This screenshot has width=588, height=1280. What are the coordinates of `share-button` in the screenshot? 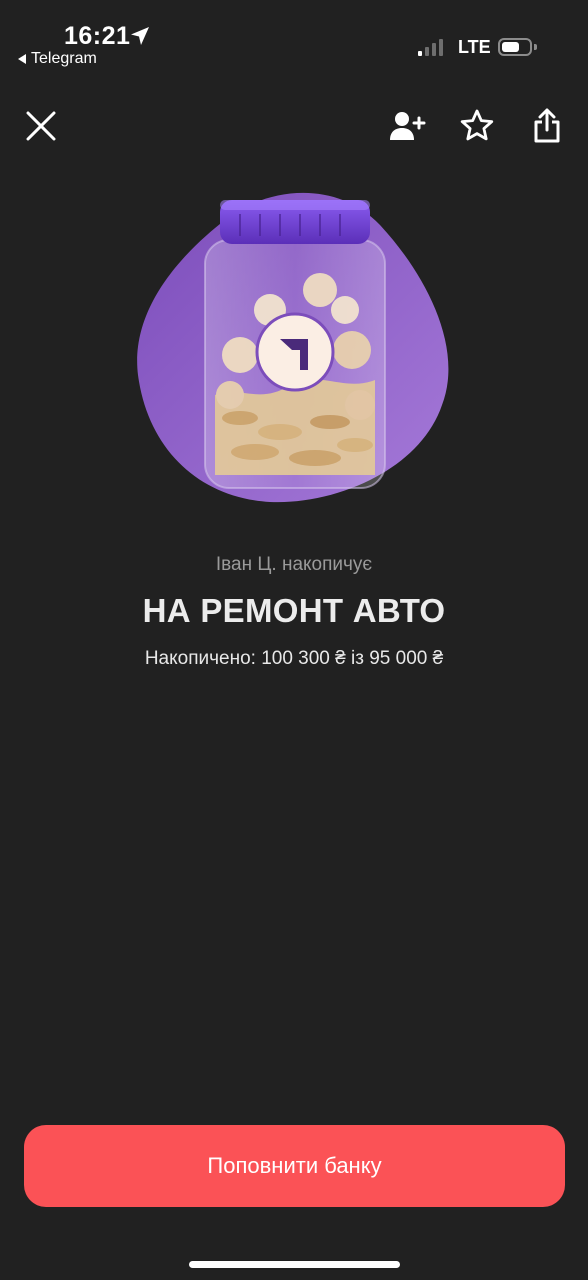 It's located at (547, 126).